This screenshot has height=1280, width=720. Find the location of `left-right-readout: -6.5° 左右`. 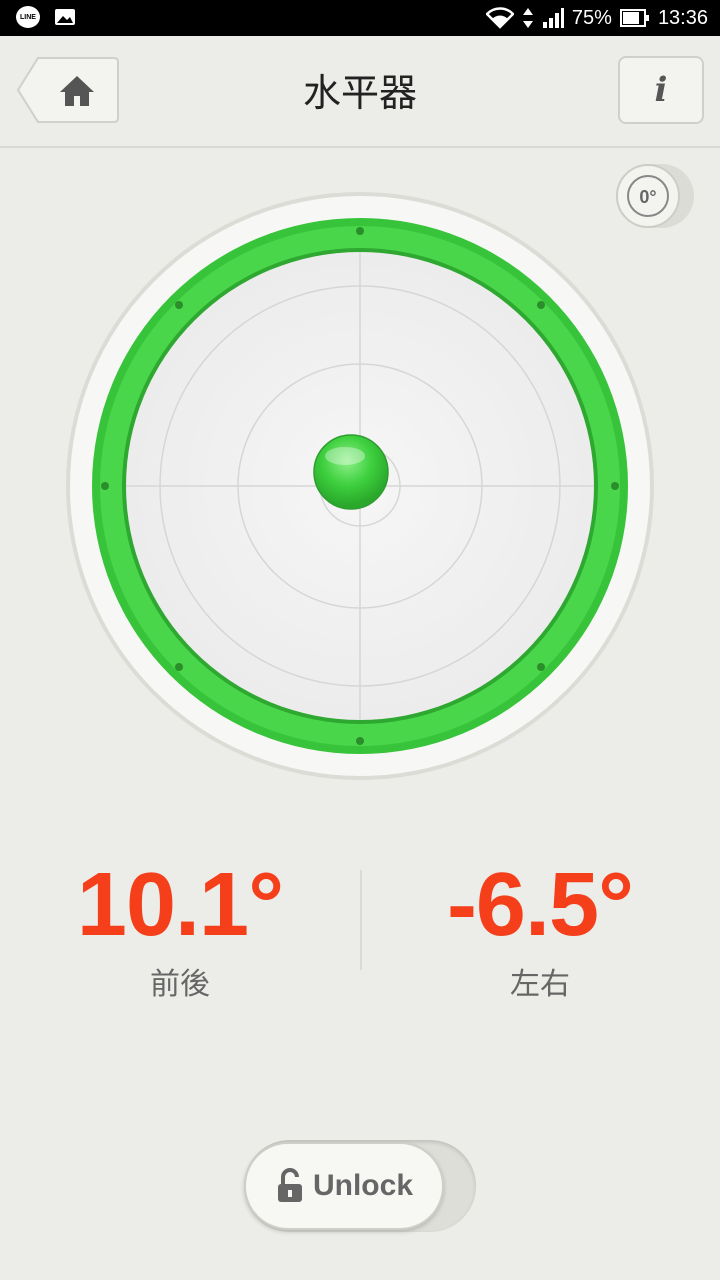

left-right-readout: -6.5° 左右 is located at coordinates (540, 929).